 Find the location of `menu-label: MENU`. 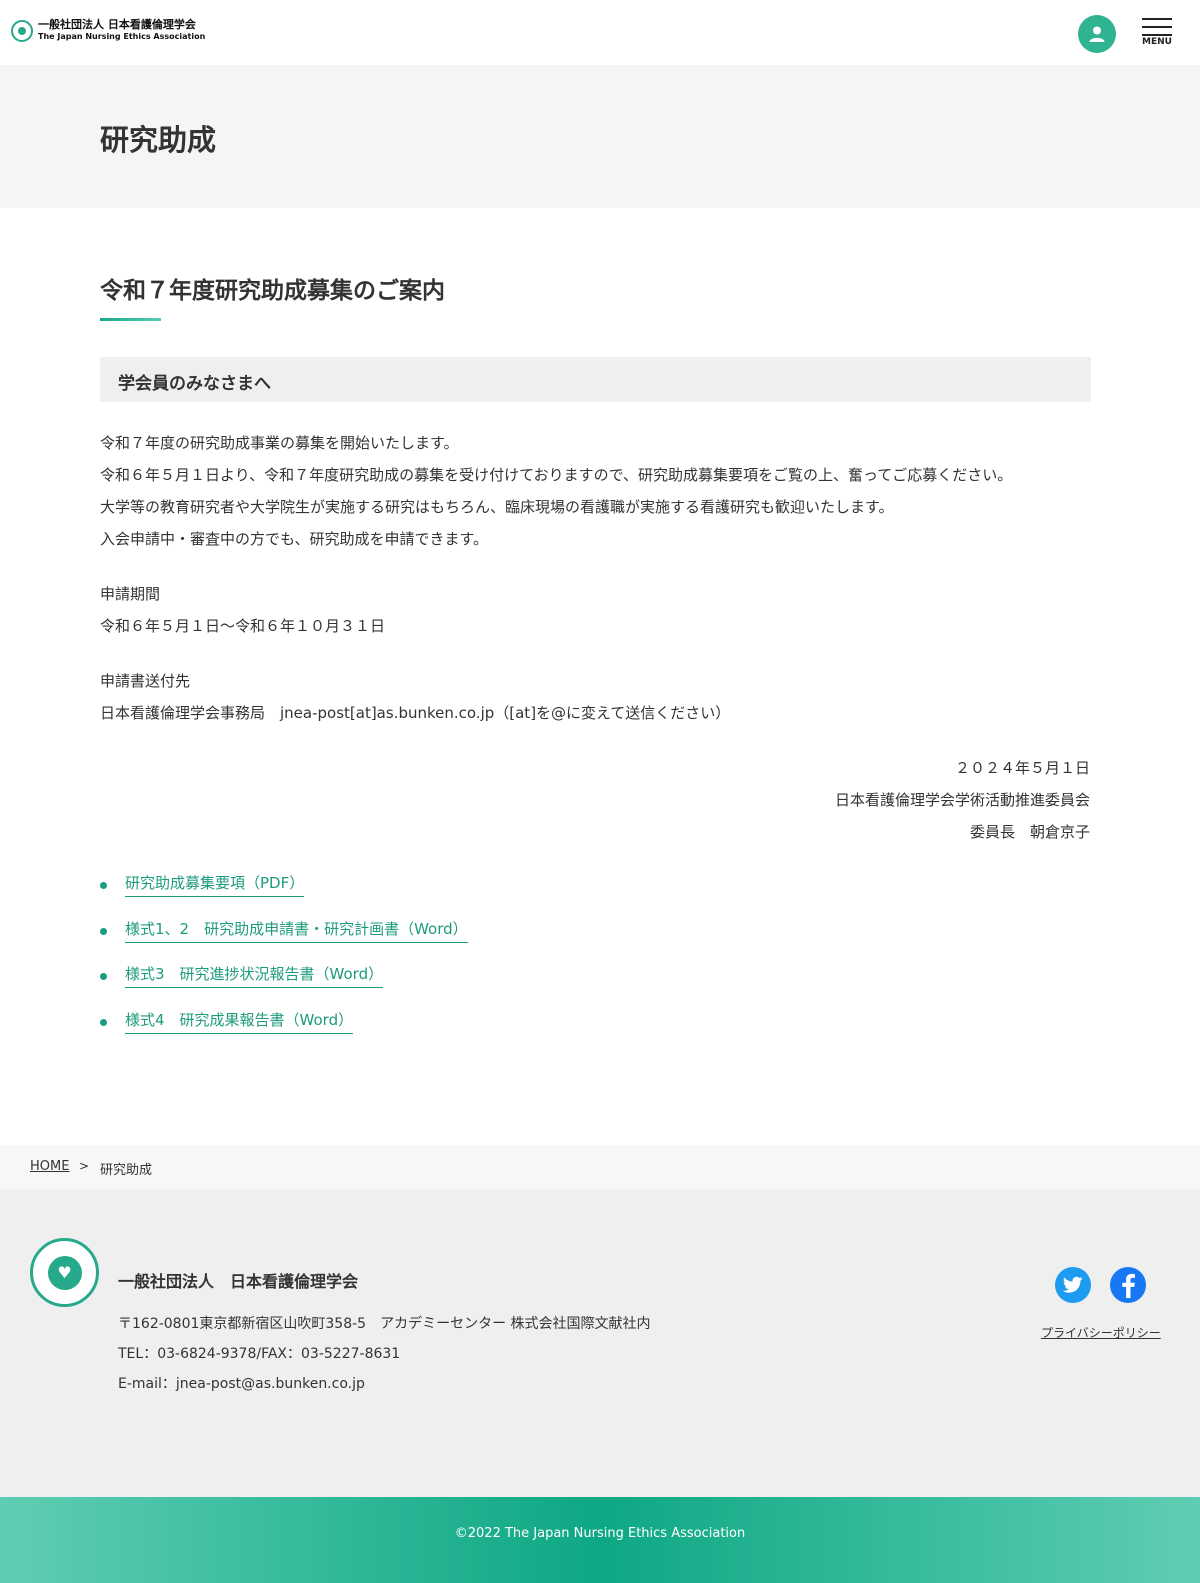

menu-label: MENU is located at coordinates (1157, 42).